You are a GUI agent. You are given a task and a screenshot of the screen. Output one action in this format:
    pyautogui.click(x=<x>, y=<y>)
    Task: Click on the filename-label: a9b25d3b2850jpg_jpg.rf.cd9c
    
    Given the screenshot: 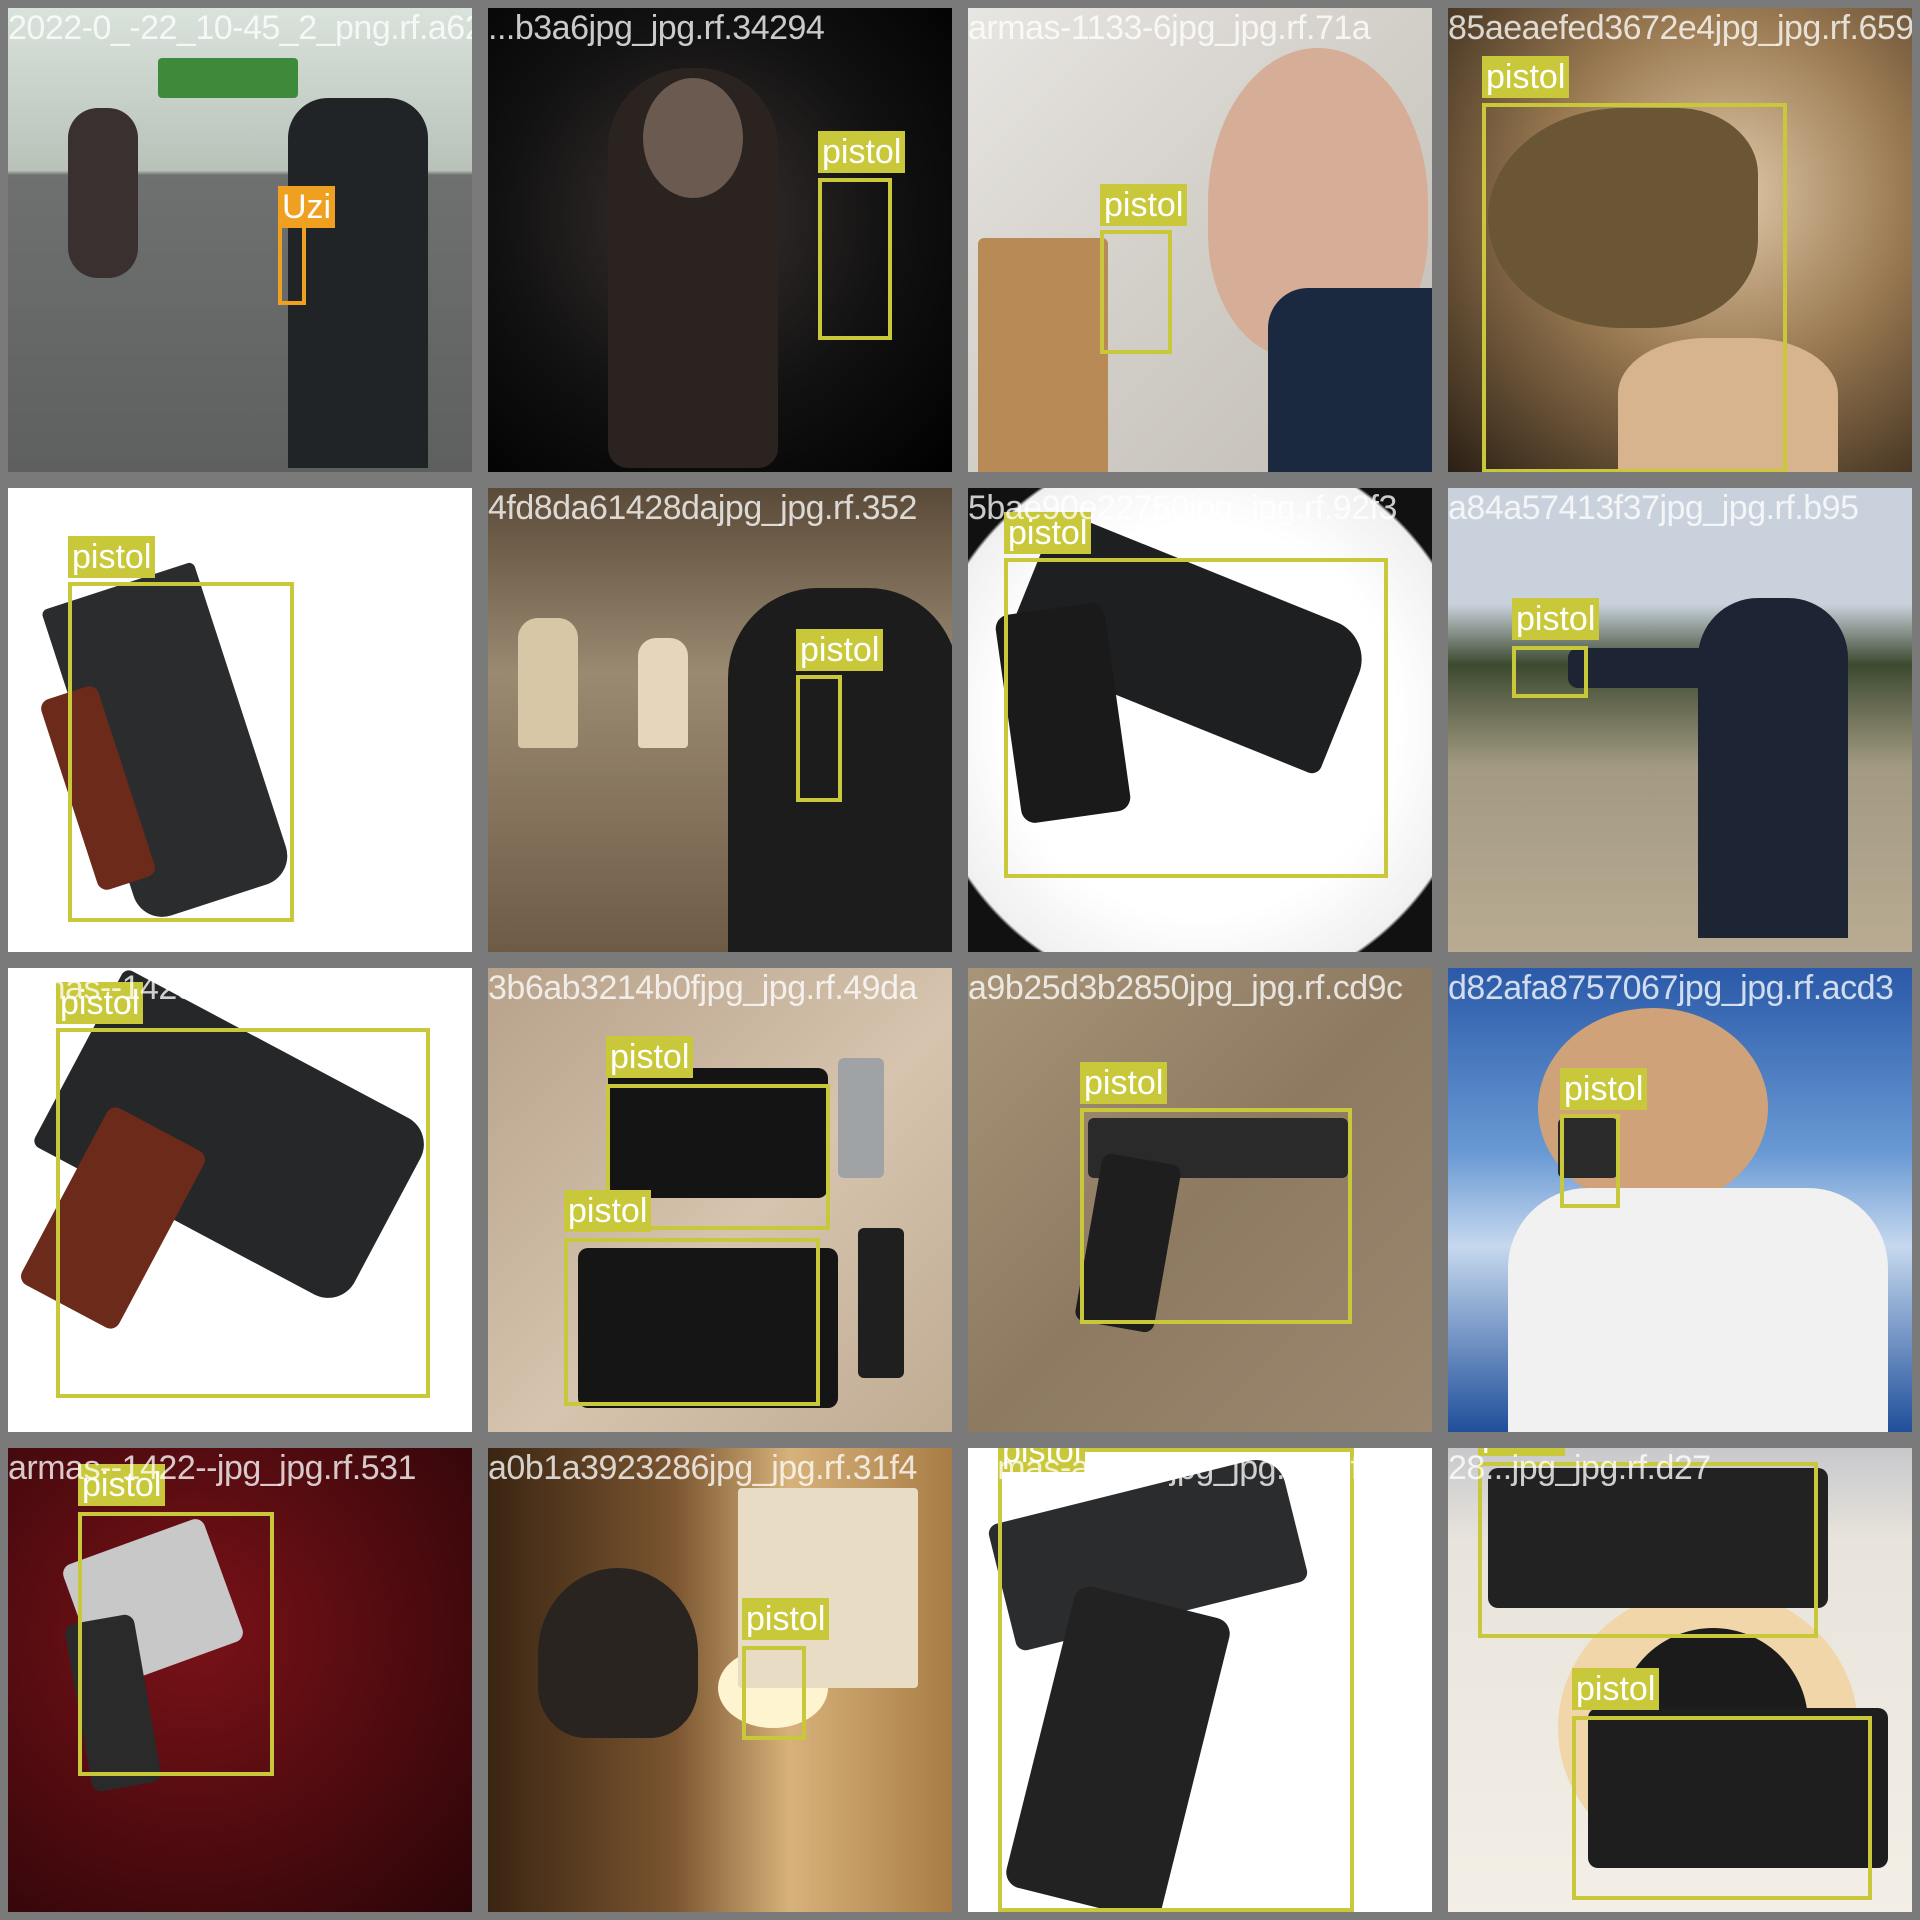 What is the action you would take?
    pyautogui.click(x=1185, y=988)
    